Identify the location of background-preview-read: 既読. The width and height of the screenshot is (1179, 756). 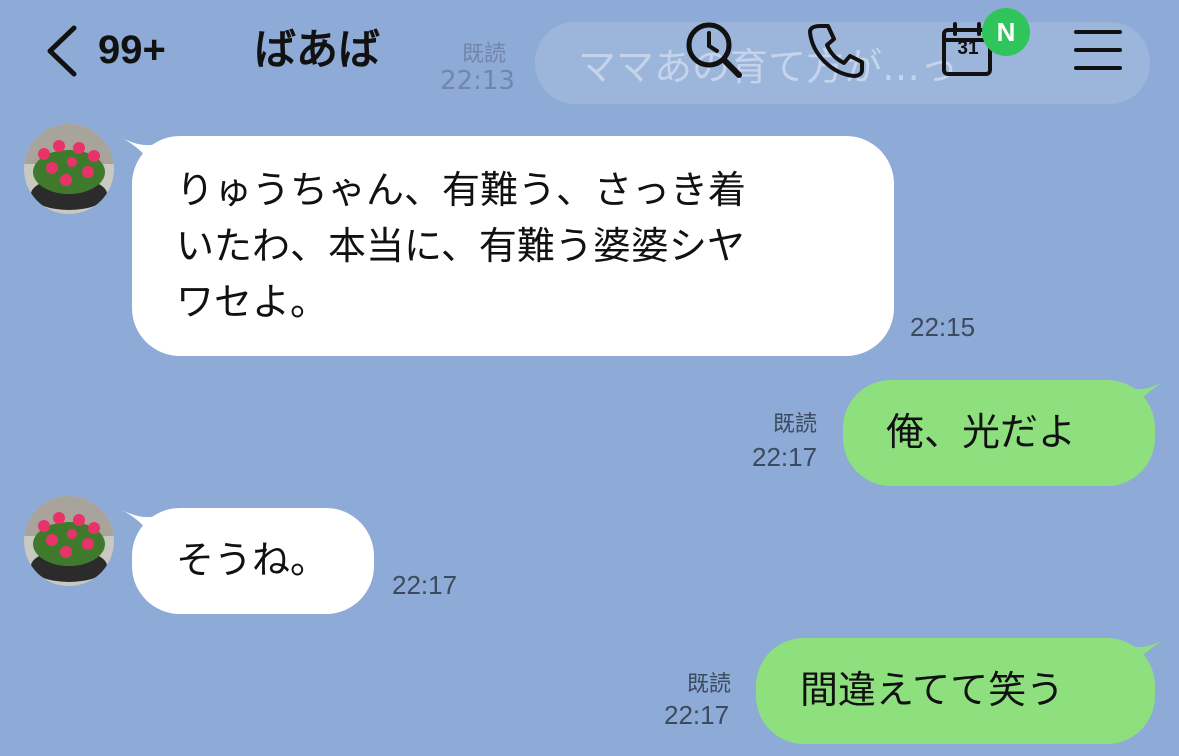
(484, 54).